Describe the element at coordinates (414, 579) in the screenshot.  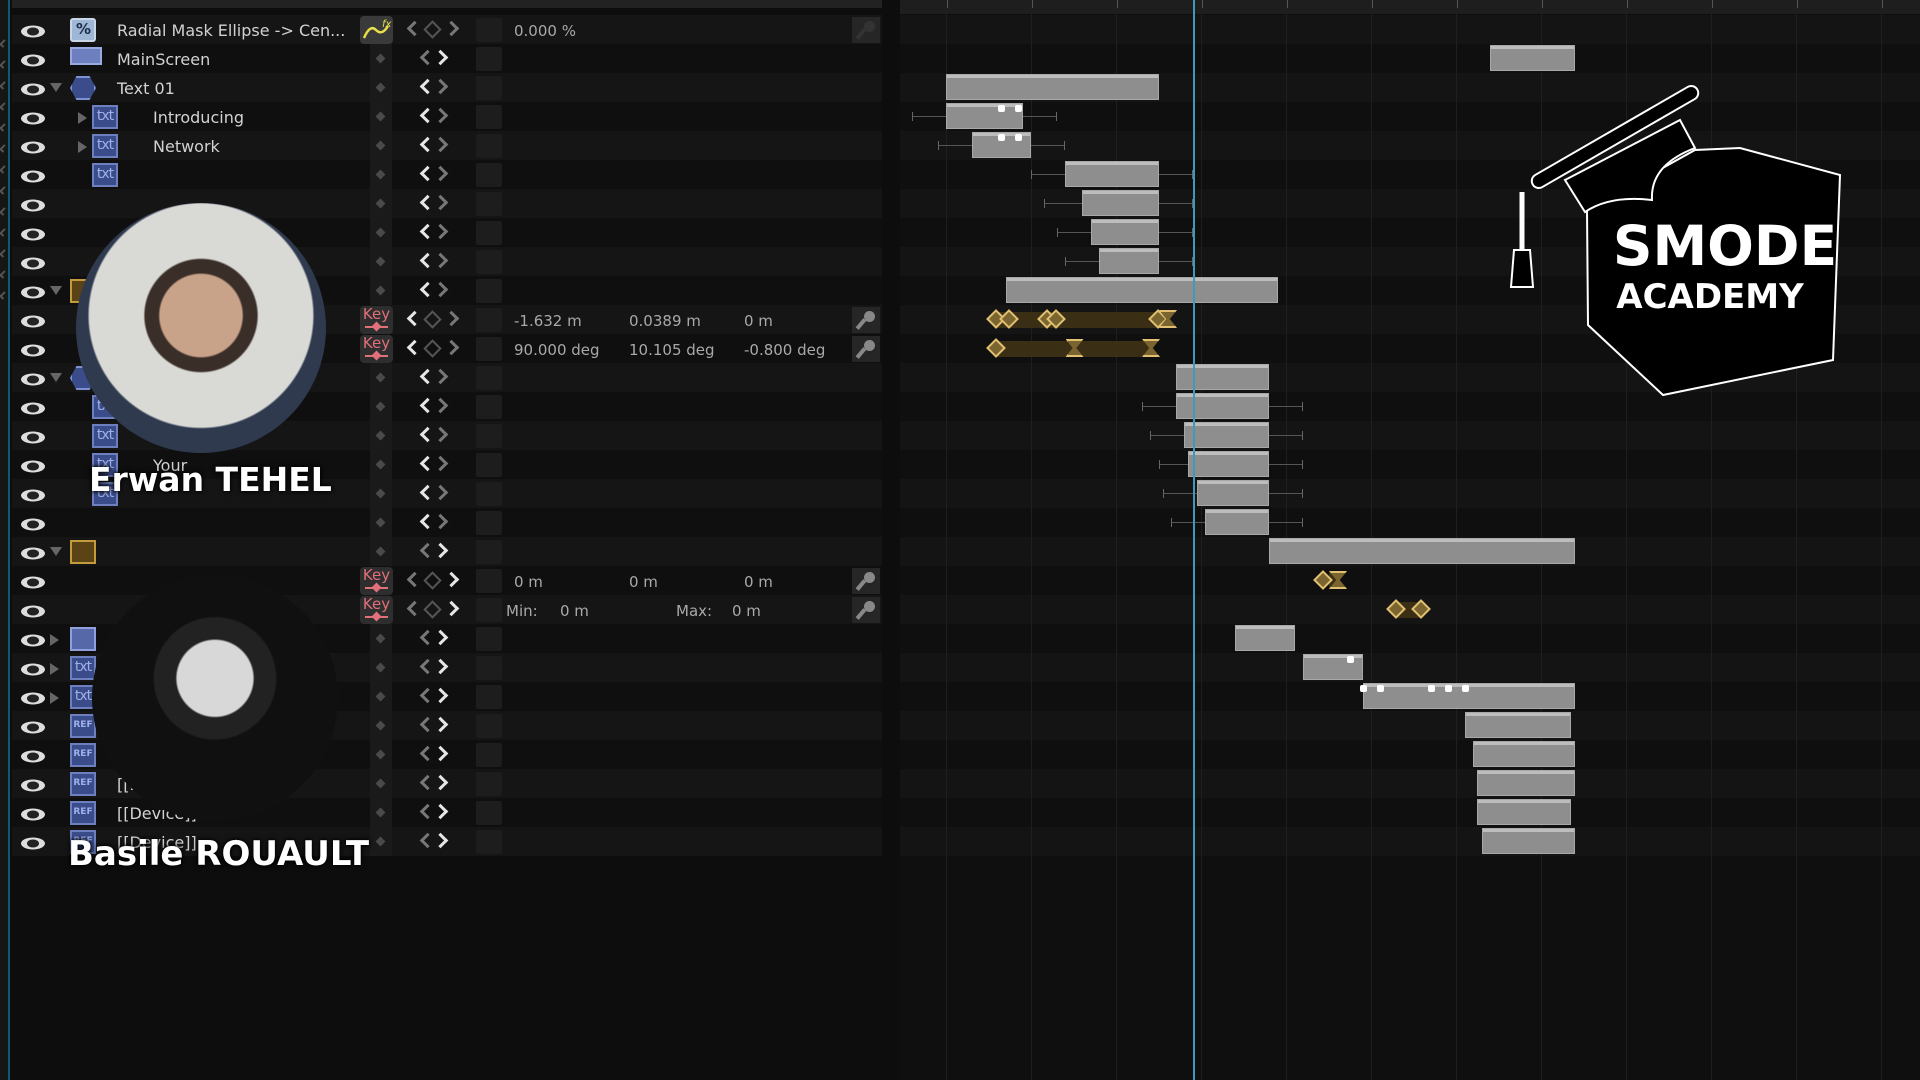
I see `previous-keyframe-icon` at that location.